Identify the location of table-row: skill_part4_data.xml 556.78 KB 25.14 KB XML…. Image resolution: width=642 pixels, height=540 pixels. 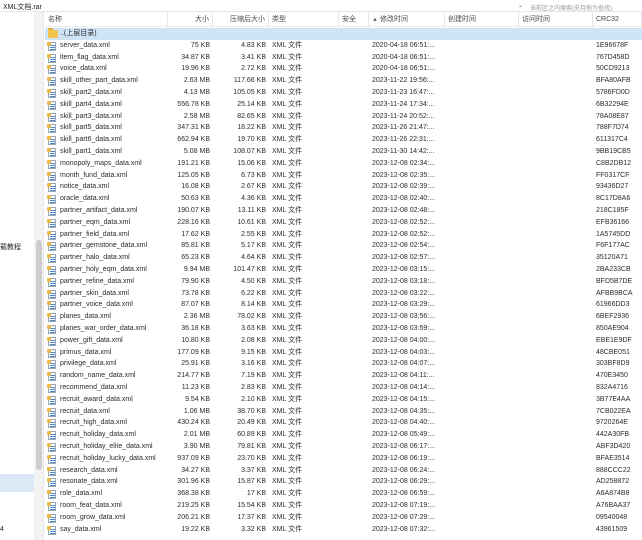
(343, 105).